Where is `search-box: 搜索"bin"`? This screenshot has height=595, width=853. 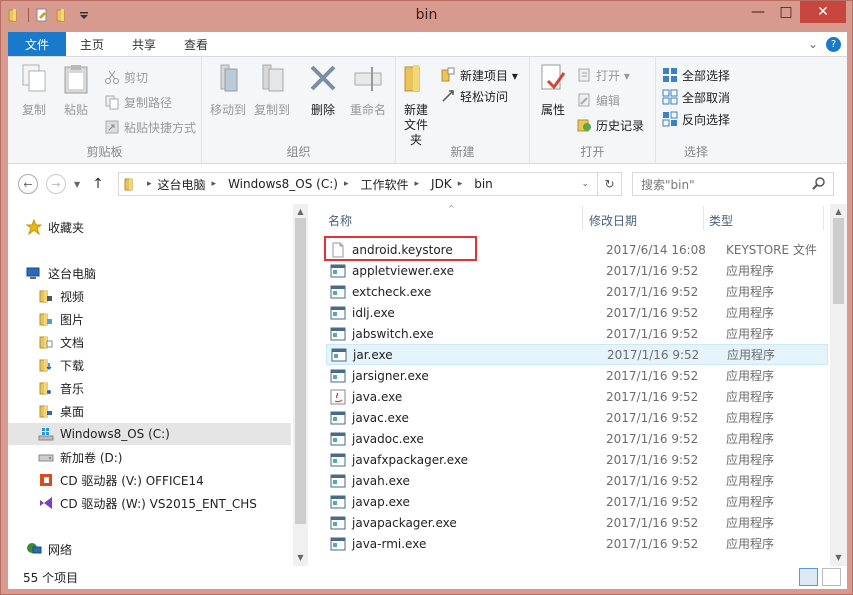
search-box: 搜索"bin" is located at coordinates (733, 184).